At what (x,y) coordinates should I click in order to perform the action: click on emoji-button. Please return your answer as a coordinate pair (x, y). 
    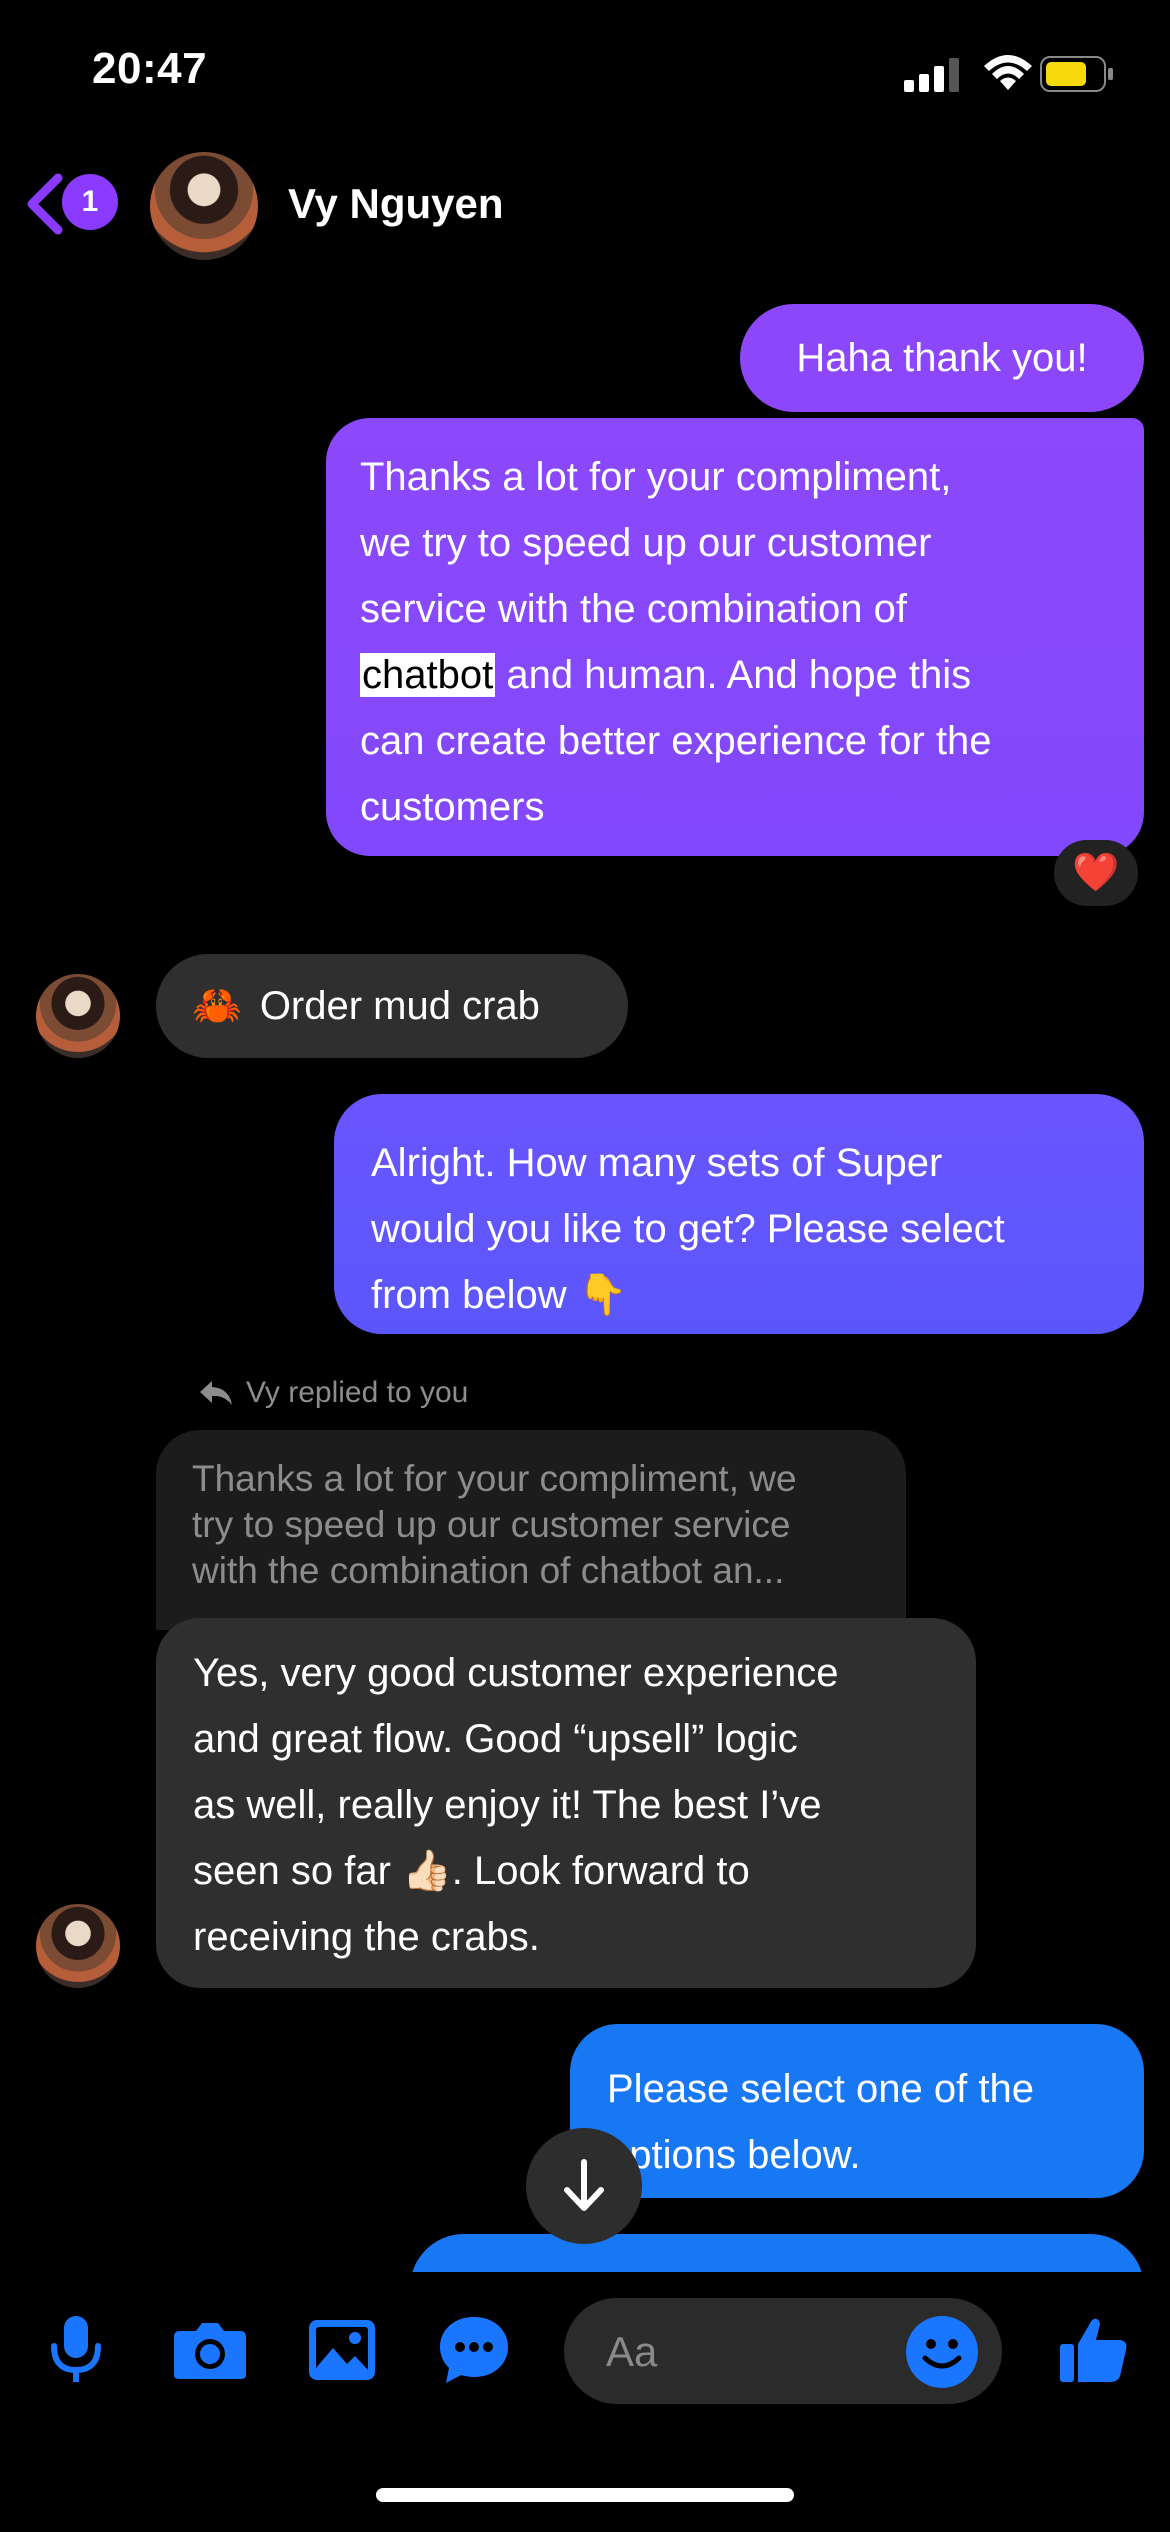
    Looking at the image, I should click on (942, 2352).